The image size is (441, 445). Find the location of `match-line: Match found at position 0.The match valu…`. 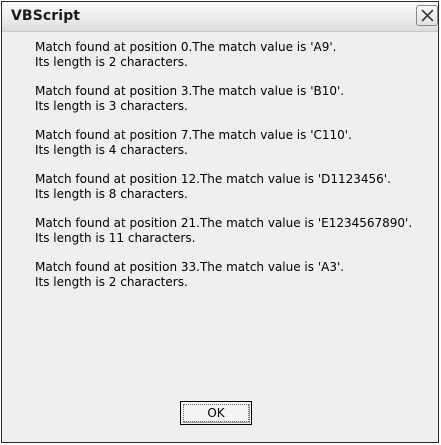

match-line: Match found at position 0.The match valu… is located at coordinates (186, 47).